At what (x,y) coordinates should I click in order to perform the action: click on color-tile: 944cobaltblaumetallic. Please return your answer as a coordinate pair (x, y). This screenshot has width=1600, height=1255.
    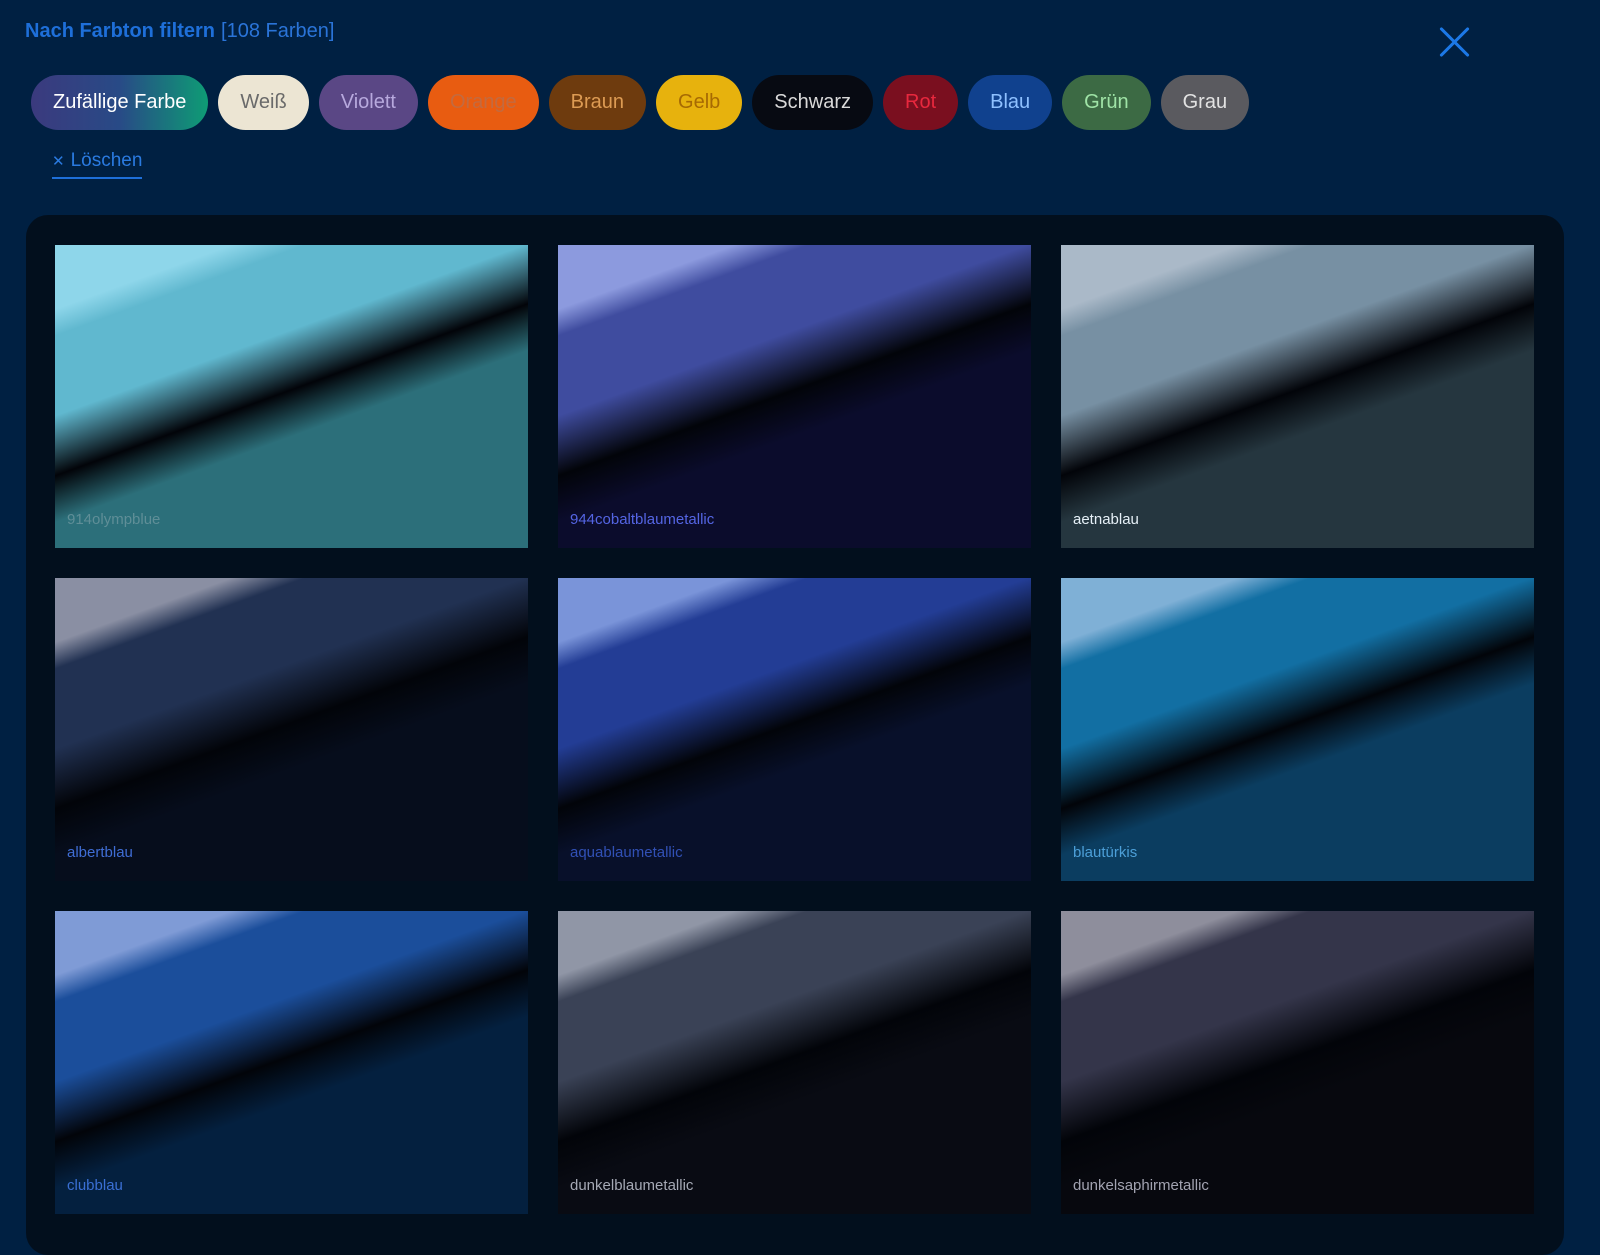
    Looking at the image, I should click on (794, 396).